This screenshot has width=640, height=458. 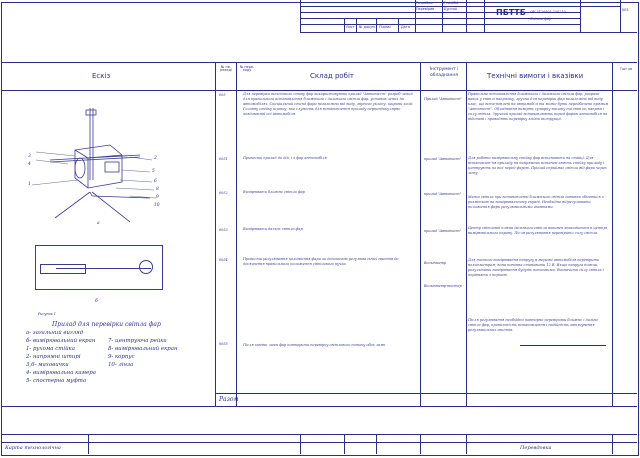 What do you see at coordinates (405, 27) in the screenshot?
I see `col-date-label: Дата` at bounding box center [405, 27].